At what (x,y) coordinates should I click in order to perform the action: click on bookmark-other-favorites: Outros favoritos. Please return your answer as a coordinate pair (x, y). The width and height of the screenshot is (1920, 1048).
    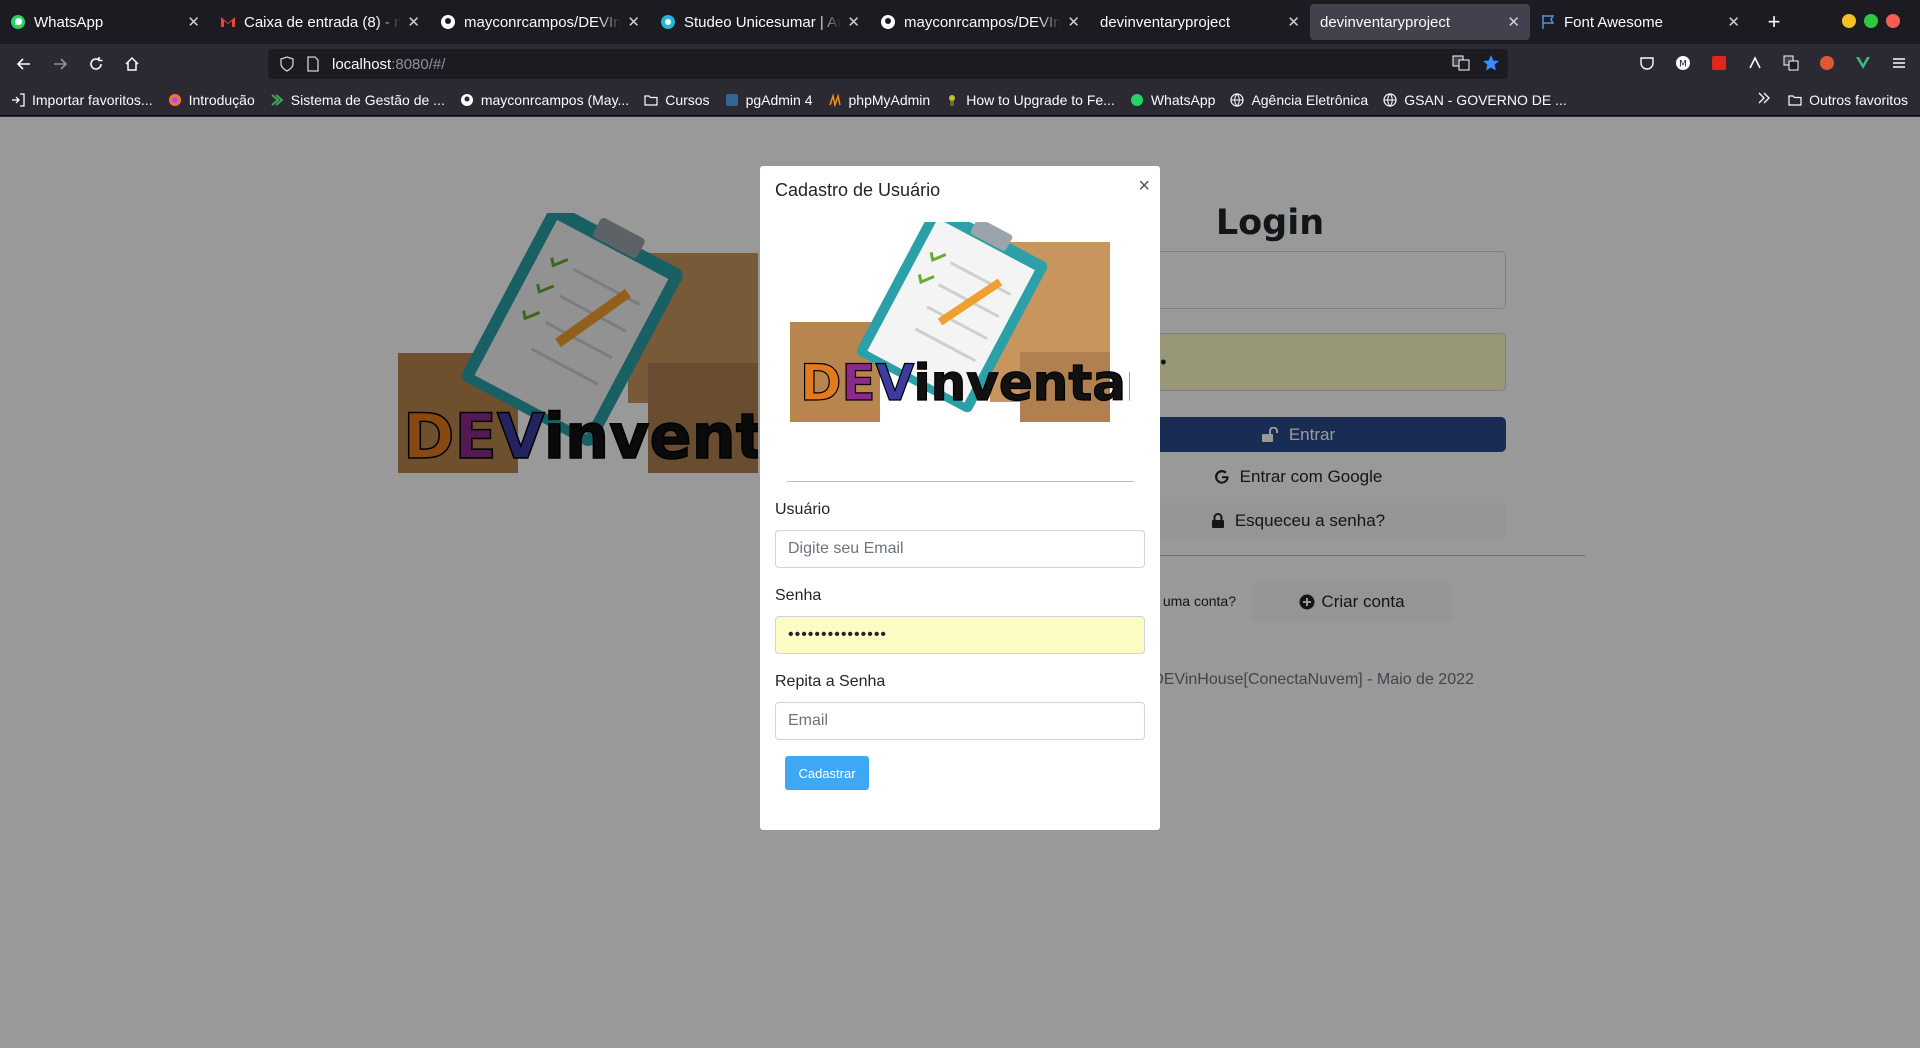
    Looking at the image, I should click on (1847, 100).